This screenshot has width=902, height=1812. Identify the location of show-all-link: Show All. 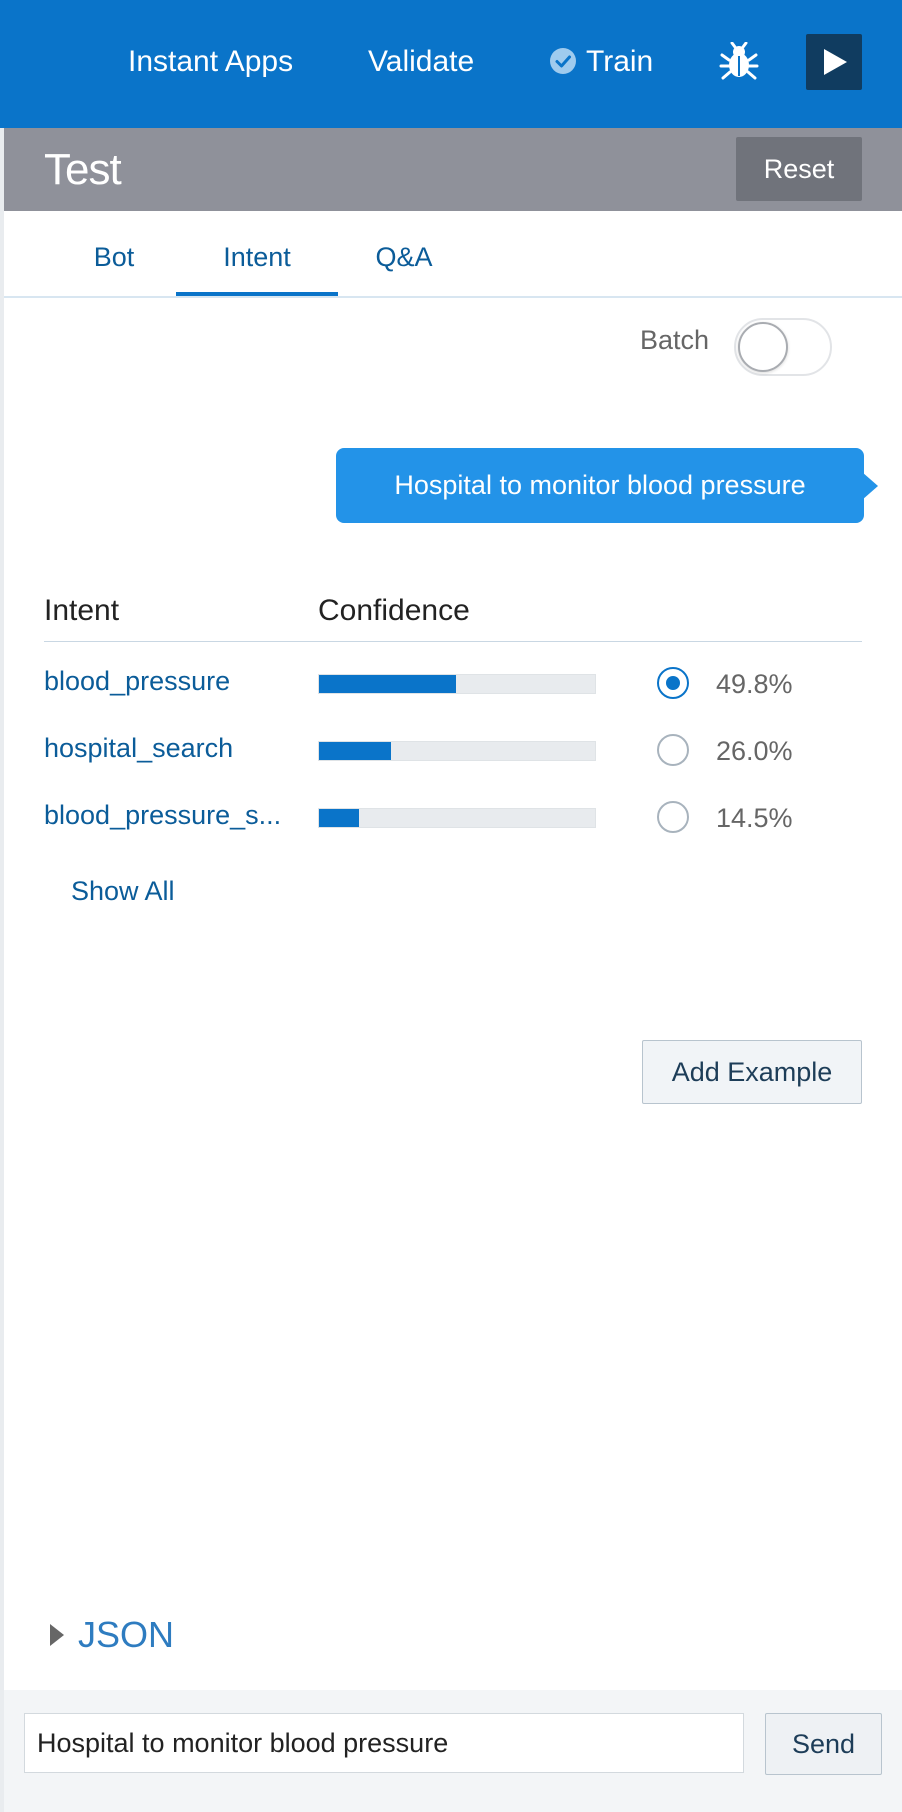
(123, 891).